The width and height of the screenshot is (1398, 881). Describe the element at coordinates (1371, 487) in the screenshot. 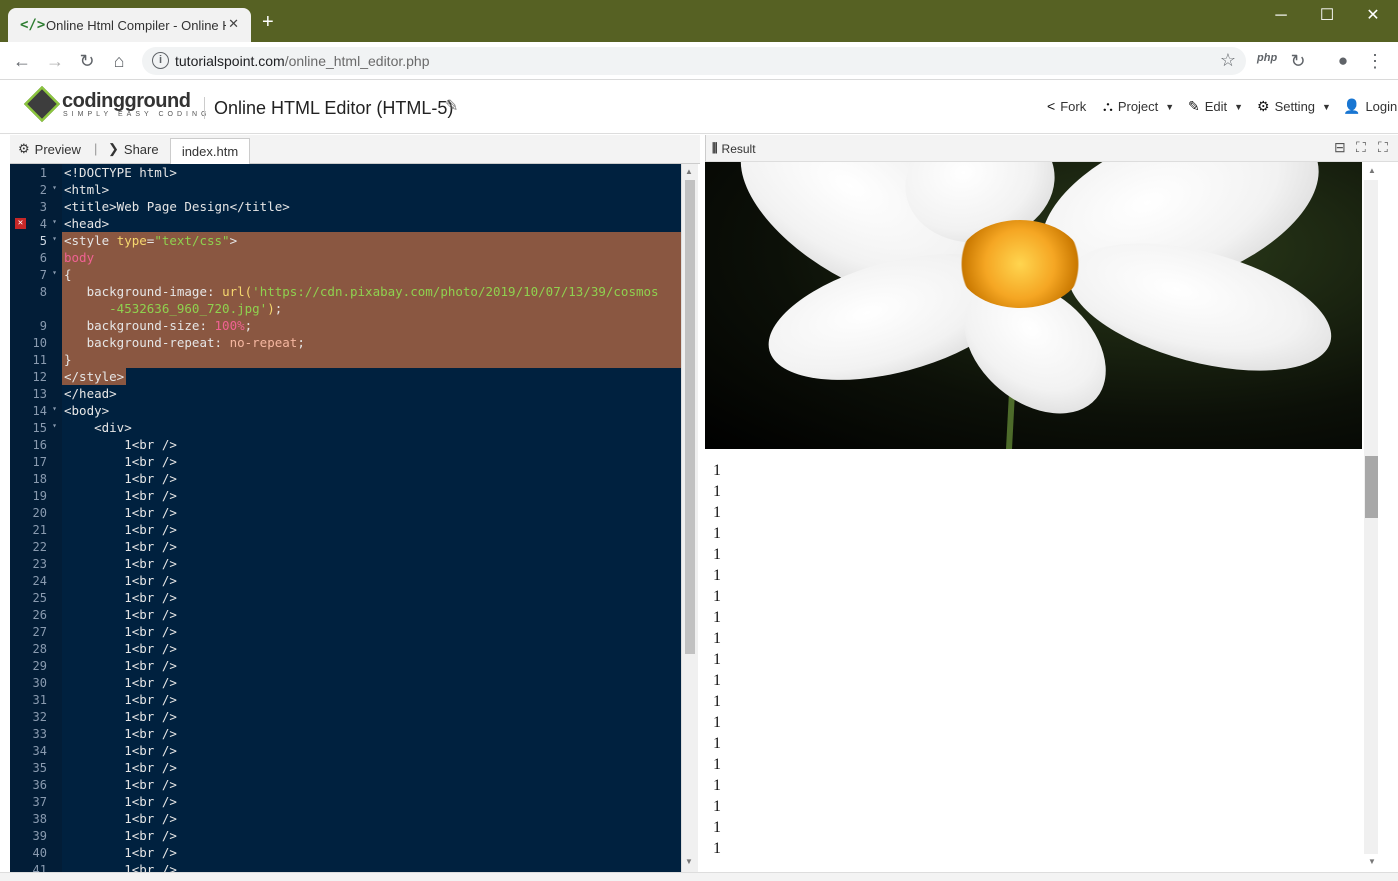

I see `result-scrollbar-thumb` at that location.